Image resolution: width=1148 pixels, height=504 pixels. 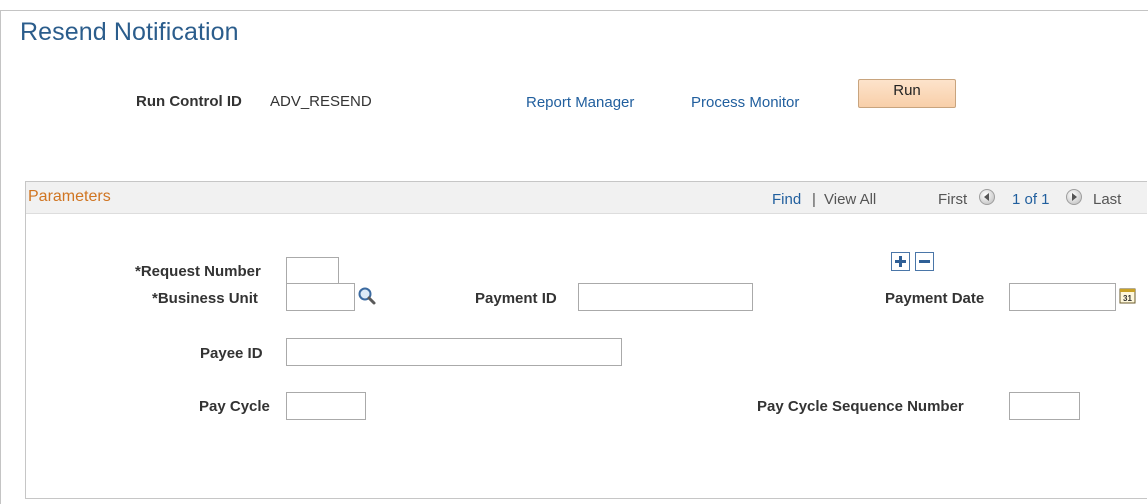 What do you see at coordinates (454, 352) in the screenshot?
I see `payee-id-input` at bounding box center [454, 352].